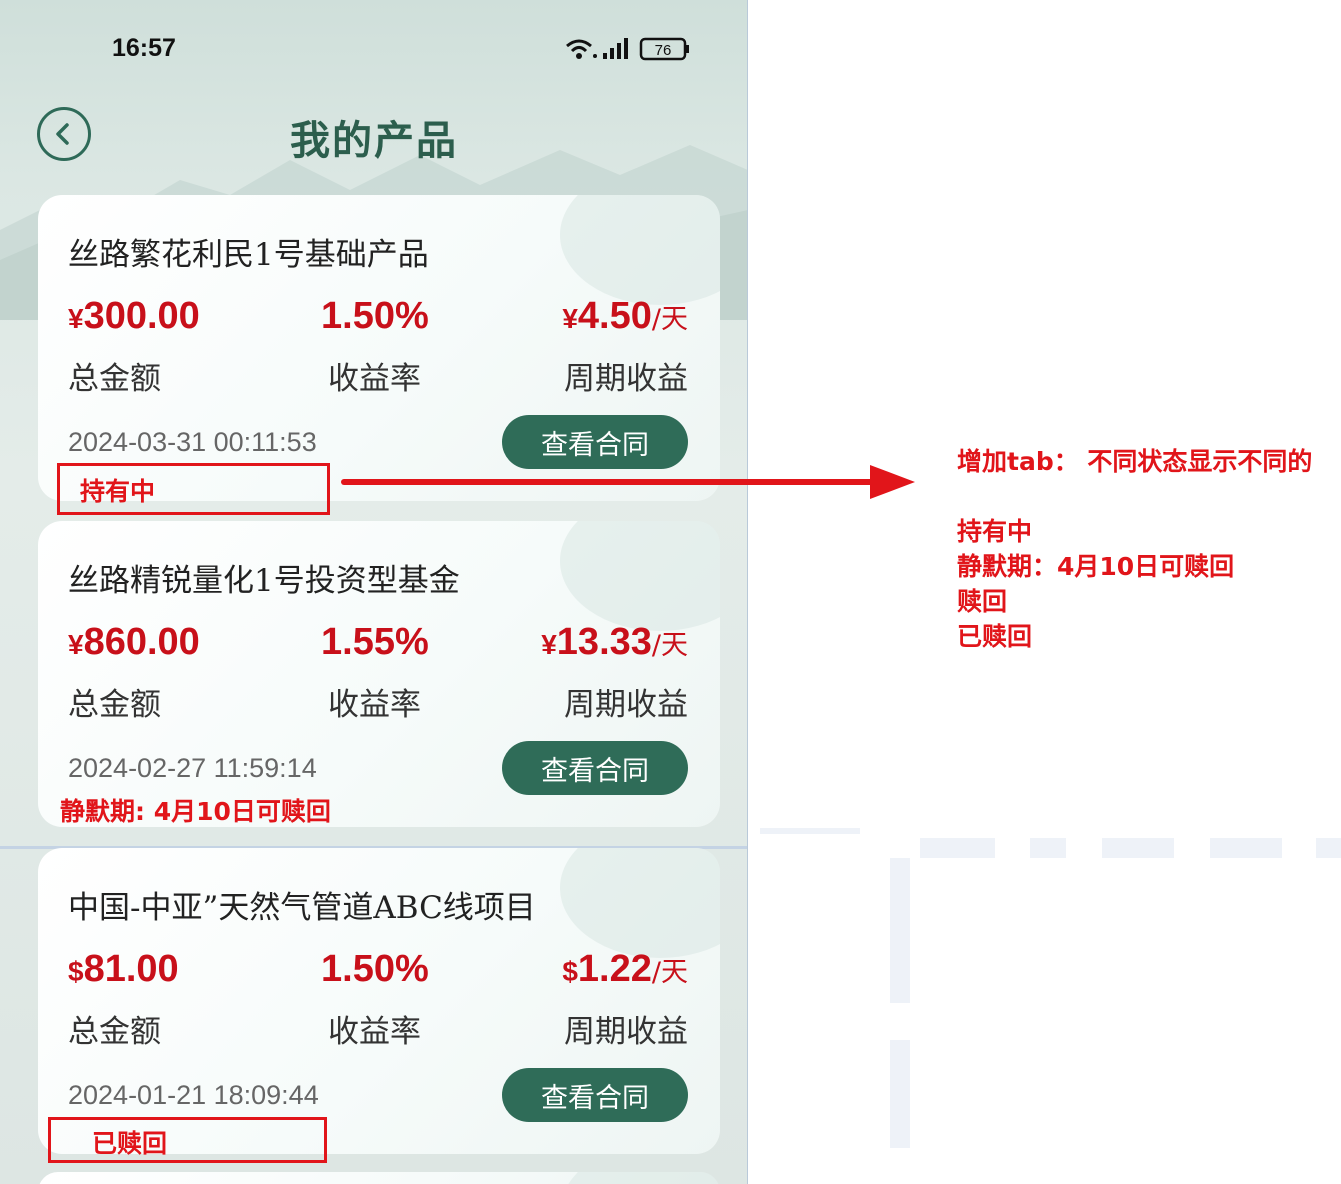  What do you see at coordinates (264, 581) in the screenshot?
I see `product-title: 丝路精锐量化1号投资型基金` at bounding box center [264, 581].